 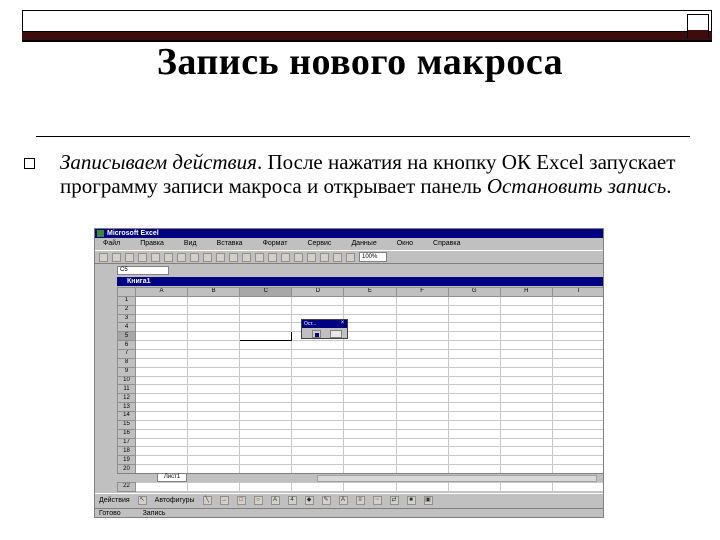 What do you see at coordinates (126, 398) in the screenshot?
I see `row-header: 12` at bounding box center [126, 398].